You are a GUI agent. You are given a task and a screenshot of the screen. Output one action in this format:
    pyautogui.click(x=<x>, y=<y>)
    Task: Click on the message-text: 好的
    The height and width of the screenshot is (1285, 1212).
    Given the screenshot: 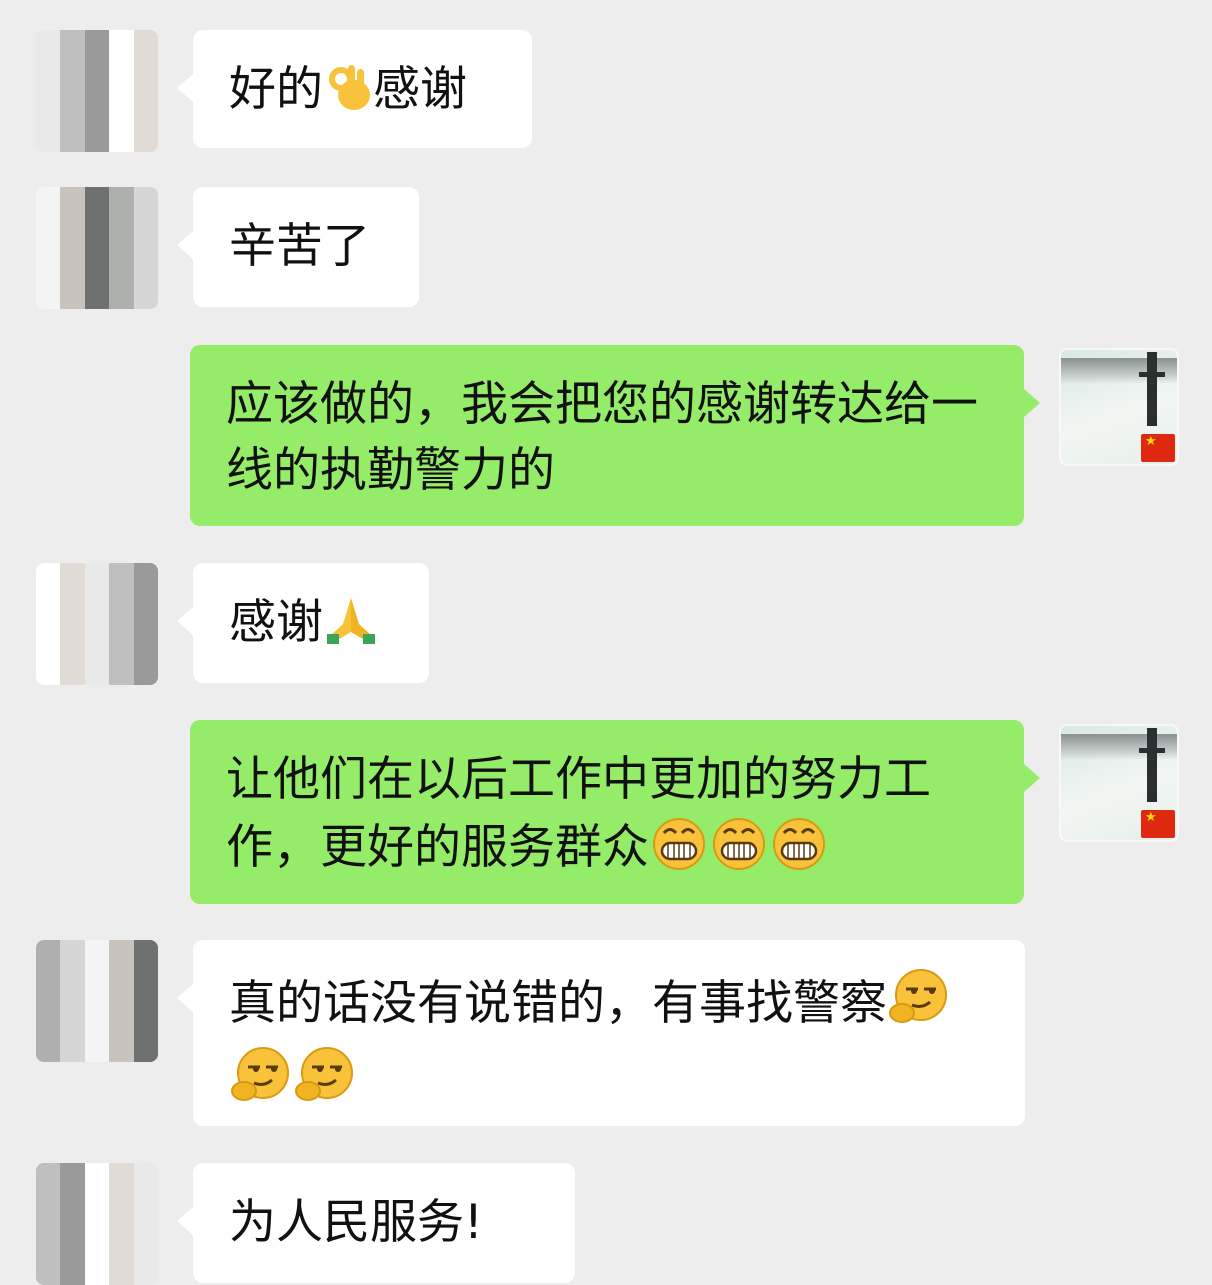 What is the action you would take?
    pyautogui.click(x=276, y=89)
    